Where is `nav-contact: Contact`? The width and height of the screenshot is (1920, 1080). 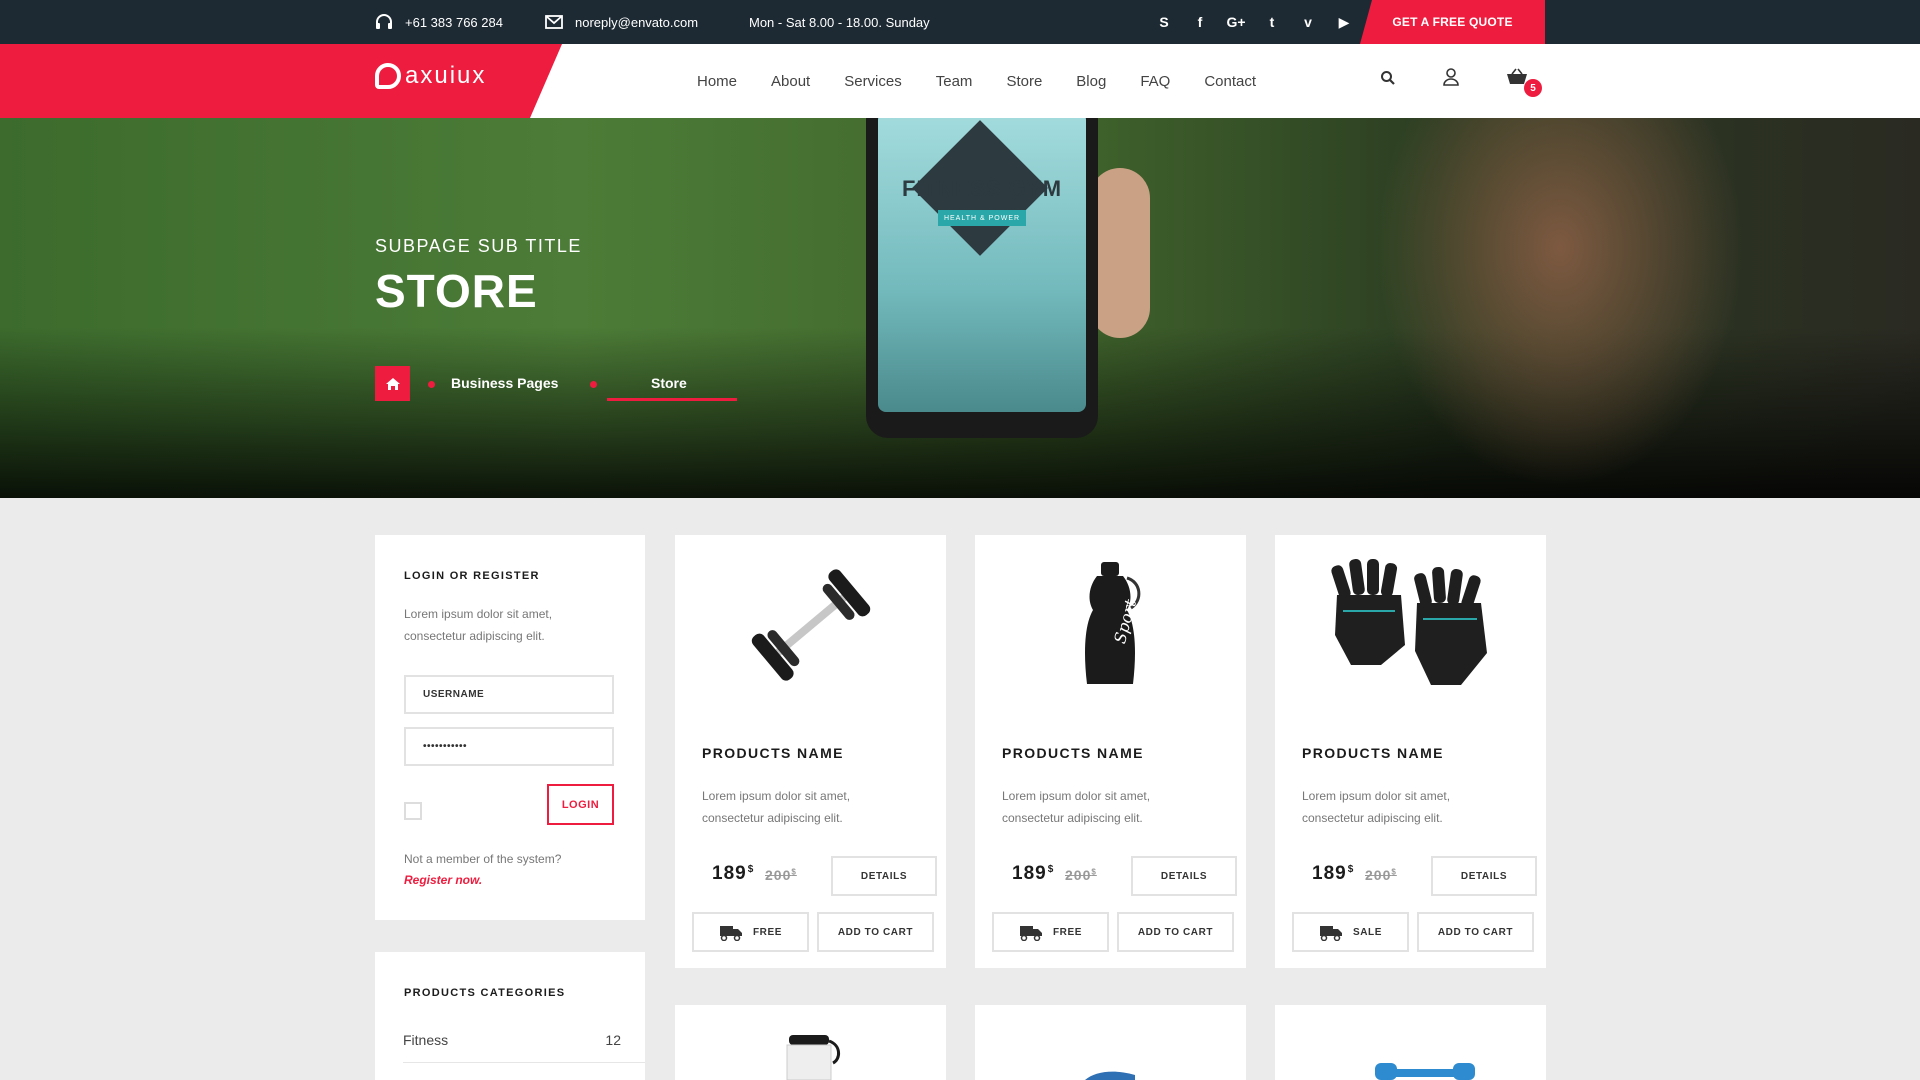
nav-contact: Contact is located at coordinates (1230, 81).